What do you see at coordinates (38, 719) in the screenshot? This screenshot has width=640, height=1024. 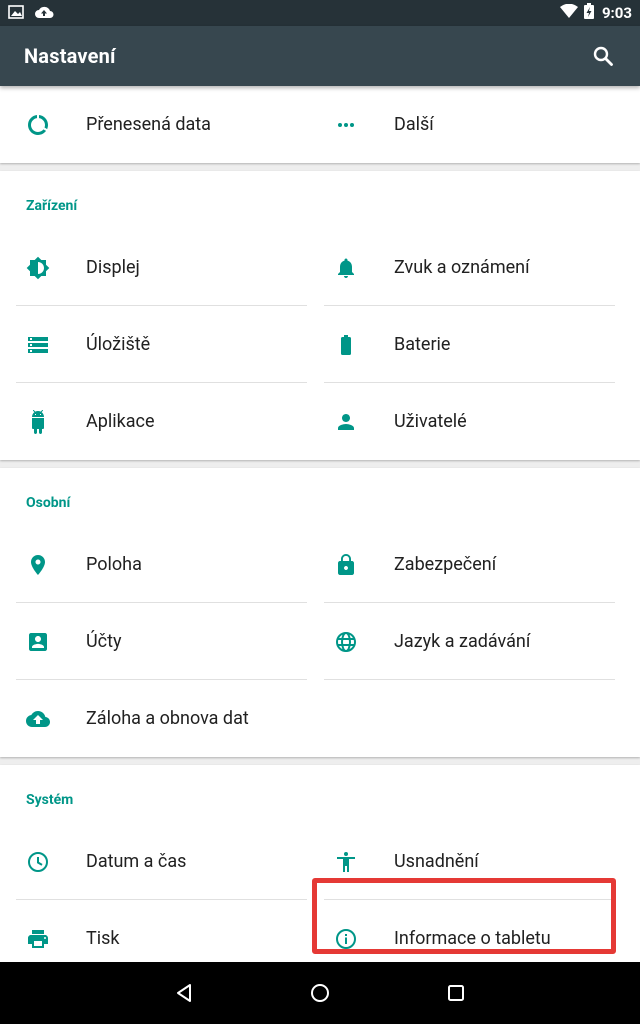 I see `cloud-upload-icon` at bounding box center [38, 719].